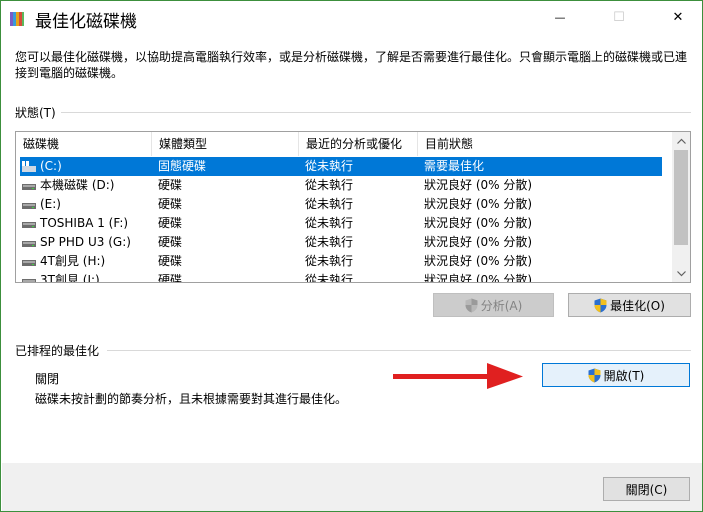 The width and height of the screenshot is (703, 512). I want to click on current-status: 需要最佳化, so click(454, 166).